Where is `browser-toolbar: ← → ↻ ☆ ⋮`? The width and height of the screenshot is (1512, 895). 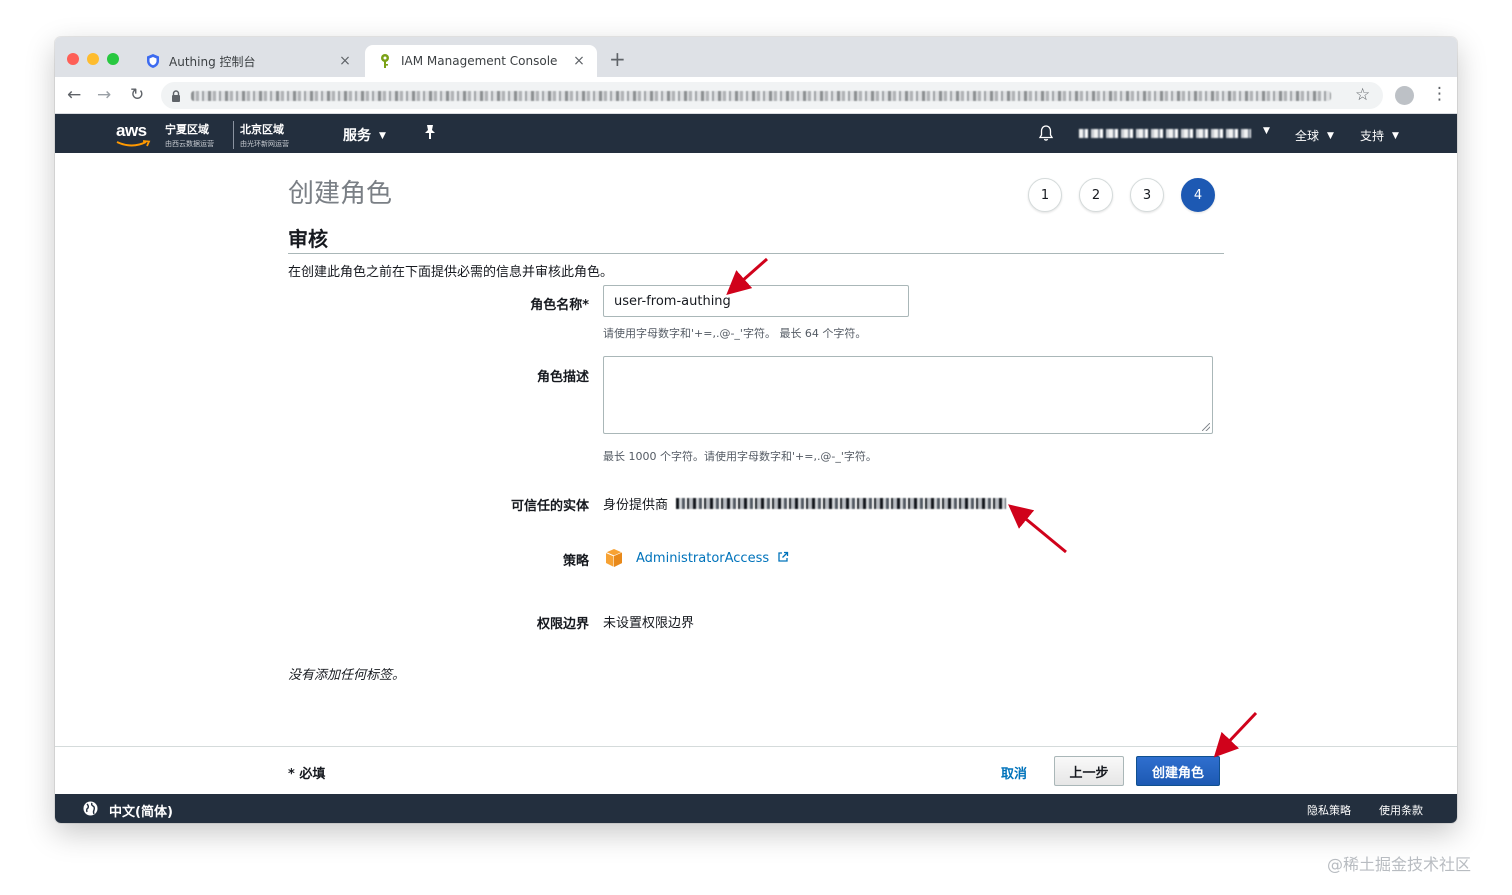
browser-toolbar: ← → ↻ ☆ ⋮ is located at coordinates (756, 95).